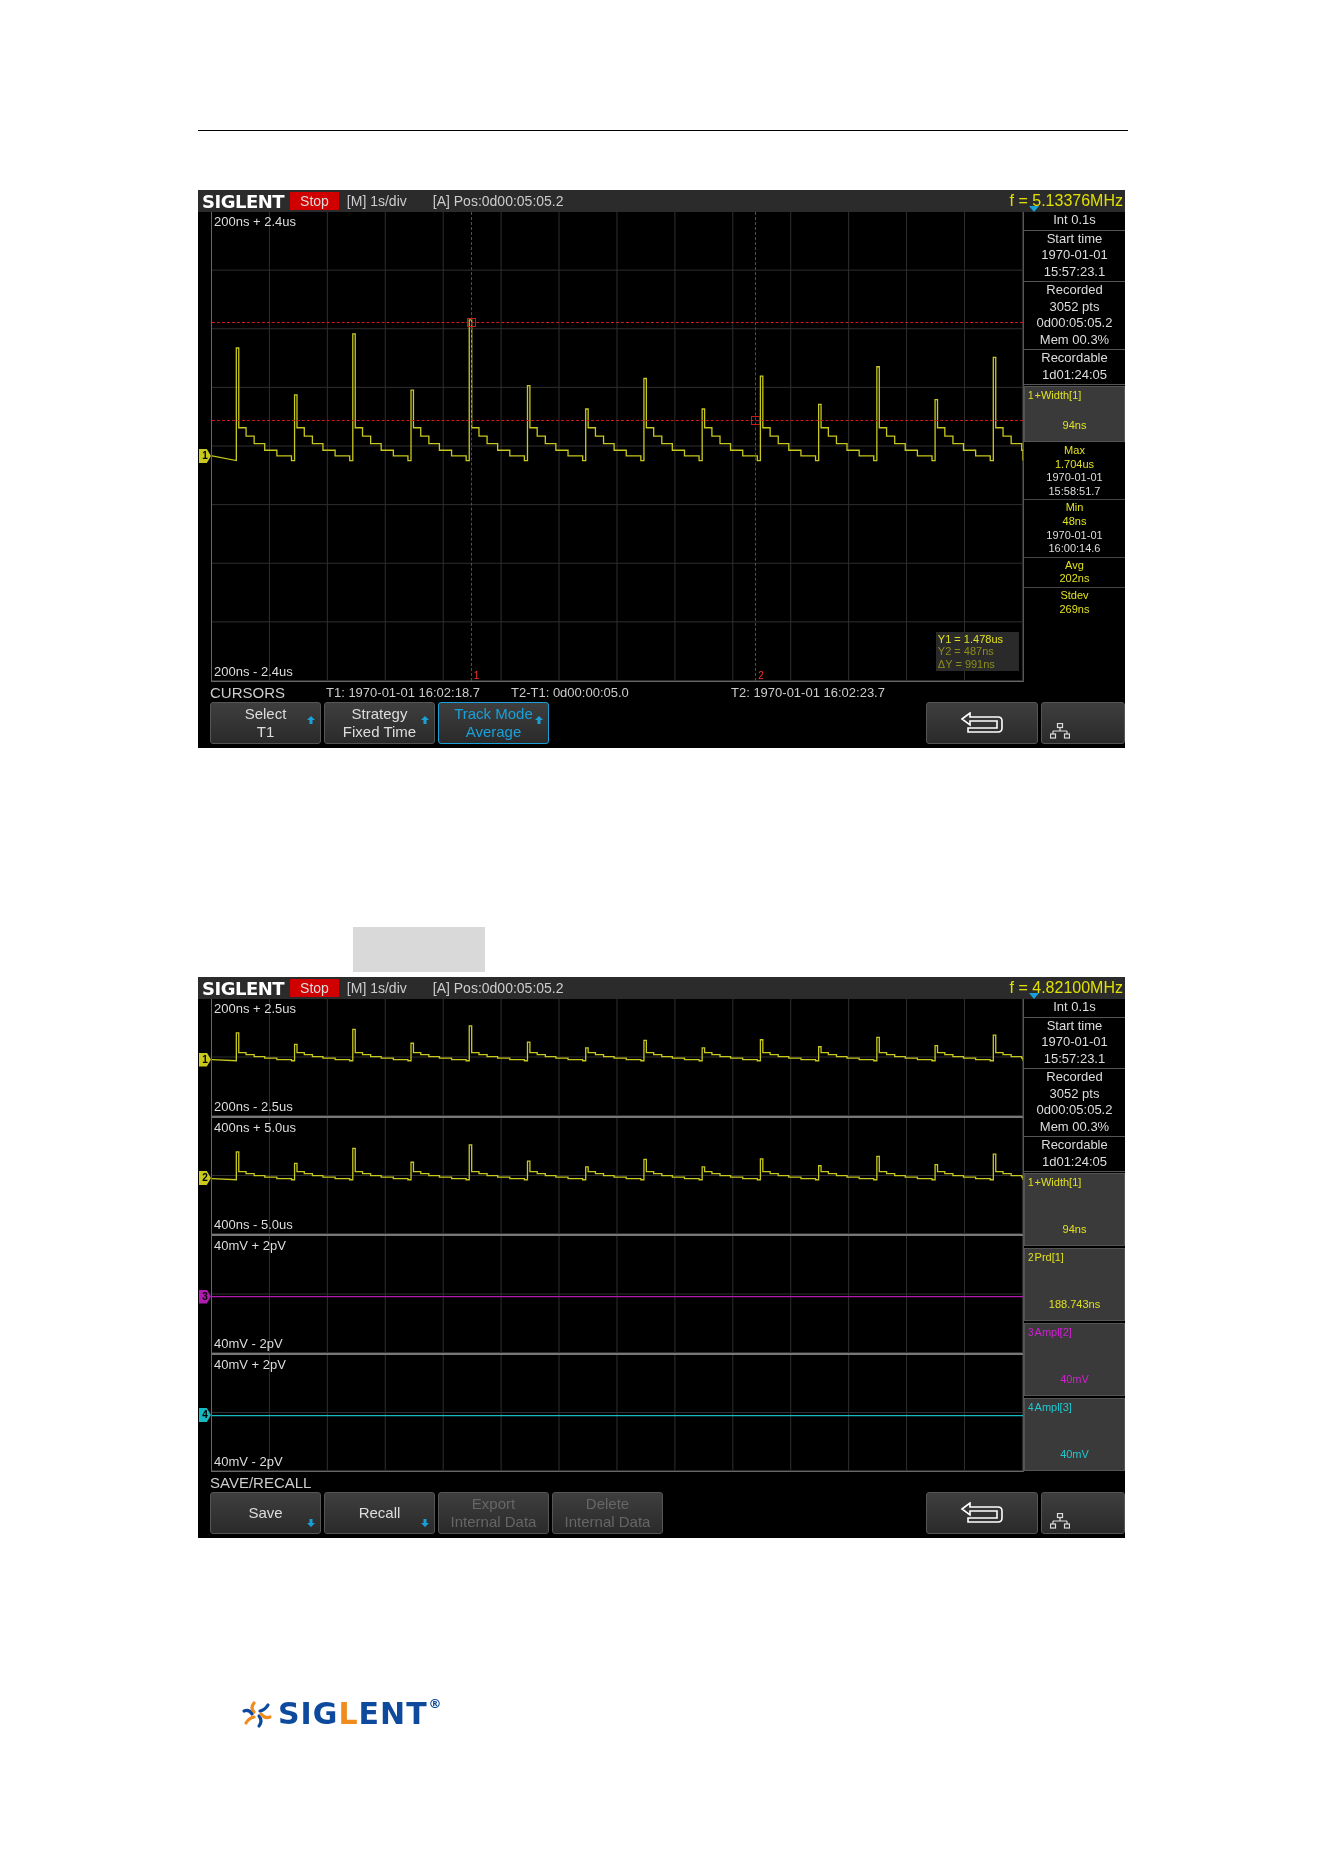 The image size is (1324, 1872). What do you see at coordinates (253, 671) in the screenshot?
I see `scale-label: 200ns - 2.4us` at bounding box center [253, 671].